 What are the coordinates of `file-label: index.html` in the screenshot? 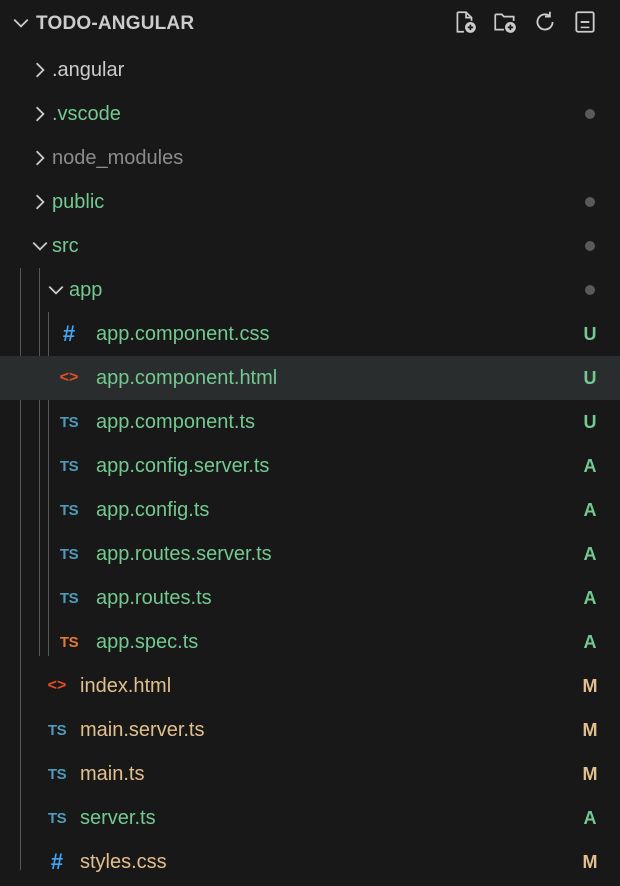 It's located at (126, 686).